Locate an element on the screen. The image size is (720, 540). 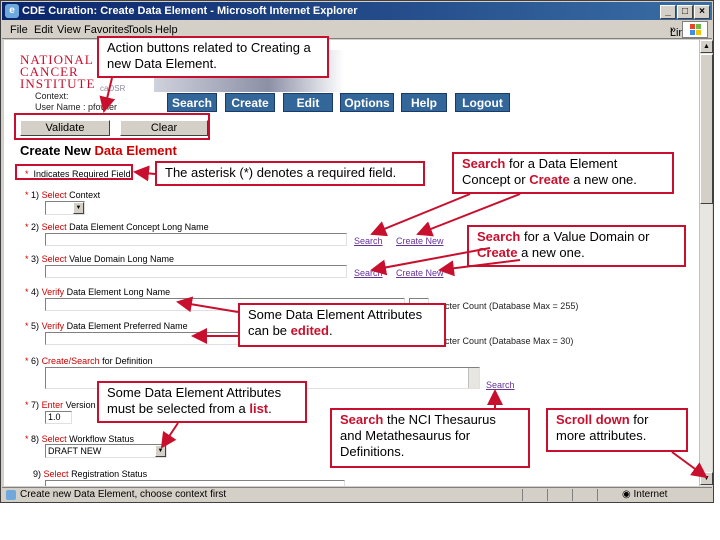
arrow-dec-create is located at coordinates (468, 215).